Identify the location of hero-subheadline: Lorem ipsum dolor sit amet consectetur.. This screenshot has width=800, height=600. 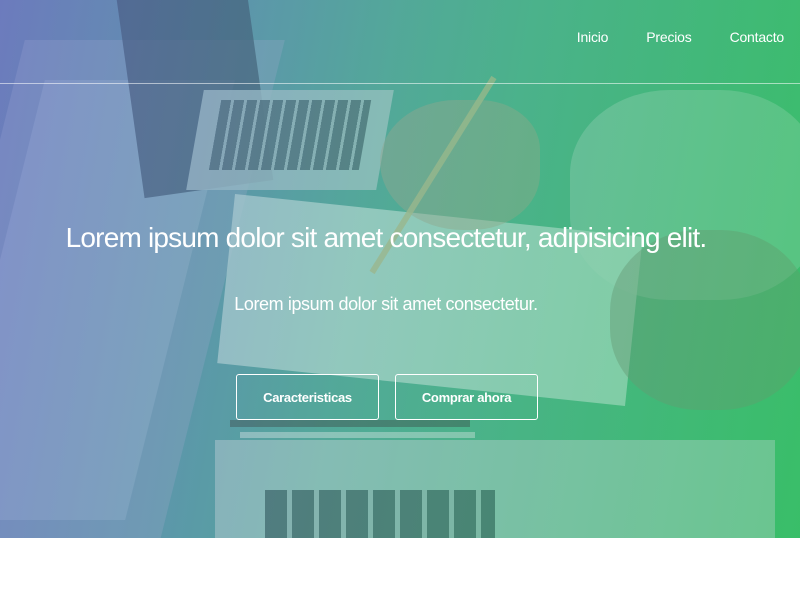
(386, 304).